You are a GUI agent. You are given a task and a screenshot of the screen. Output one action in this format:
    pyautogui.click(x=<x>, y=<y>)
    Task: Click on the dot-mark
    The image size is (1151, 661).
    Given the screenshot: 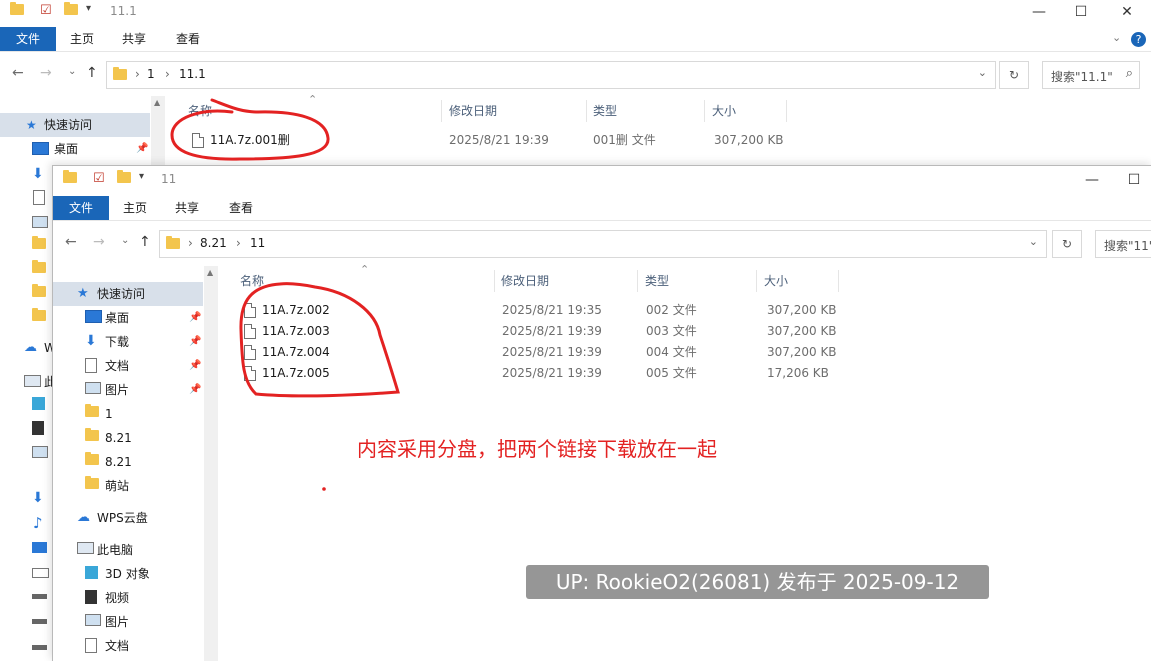 What is the action you would take?
    pyautogui.click(x=324, y=489)
    